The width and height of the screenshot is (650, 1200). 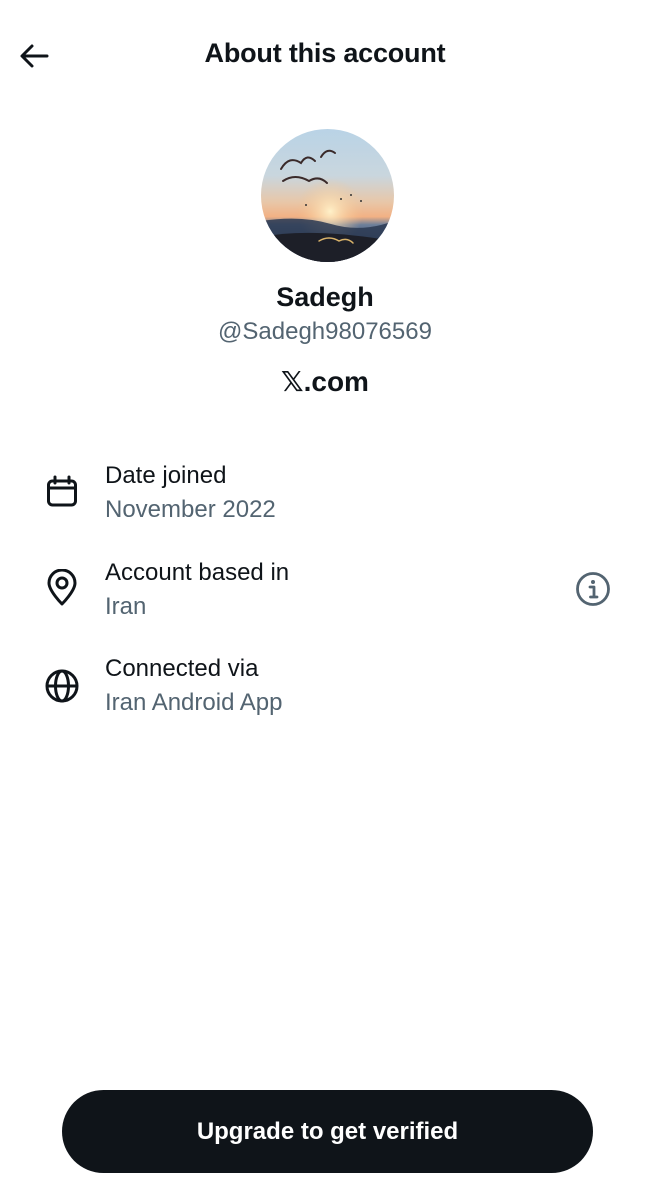 I want to click on date-joined-row: Date joined November 2022, so click(x=325, y=500).